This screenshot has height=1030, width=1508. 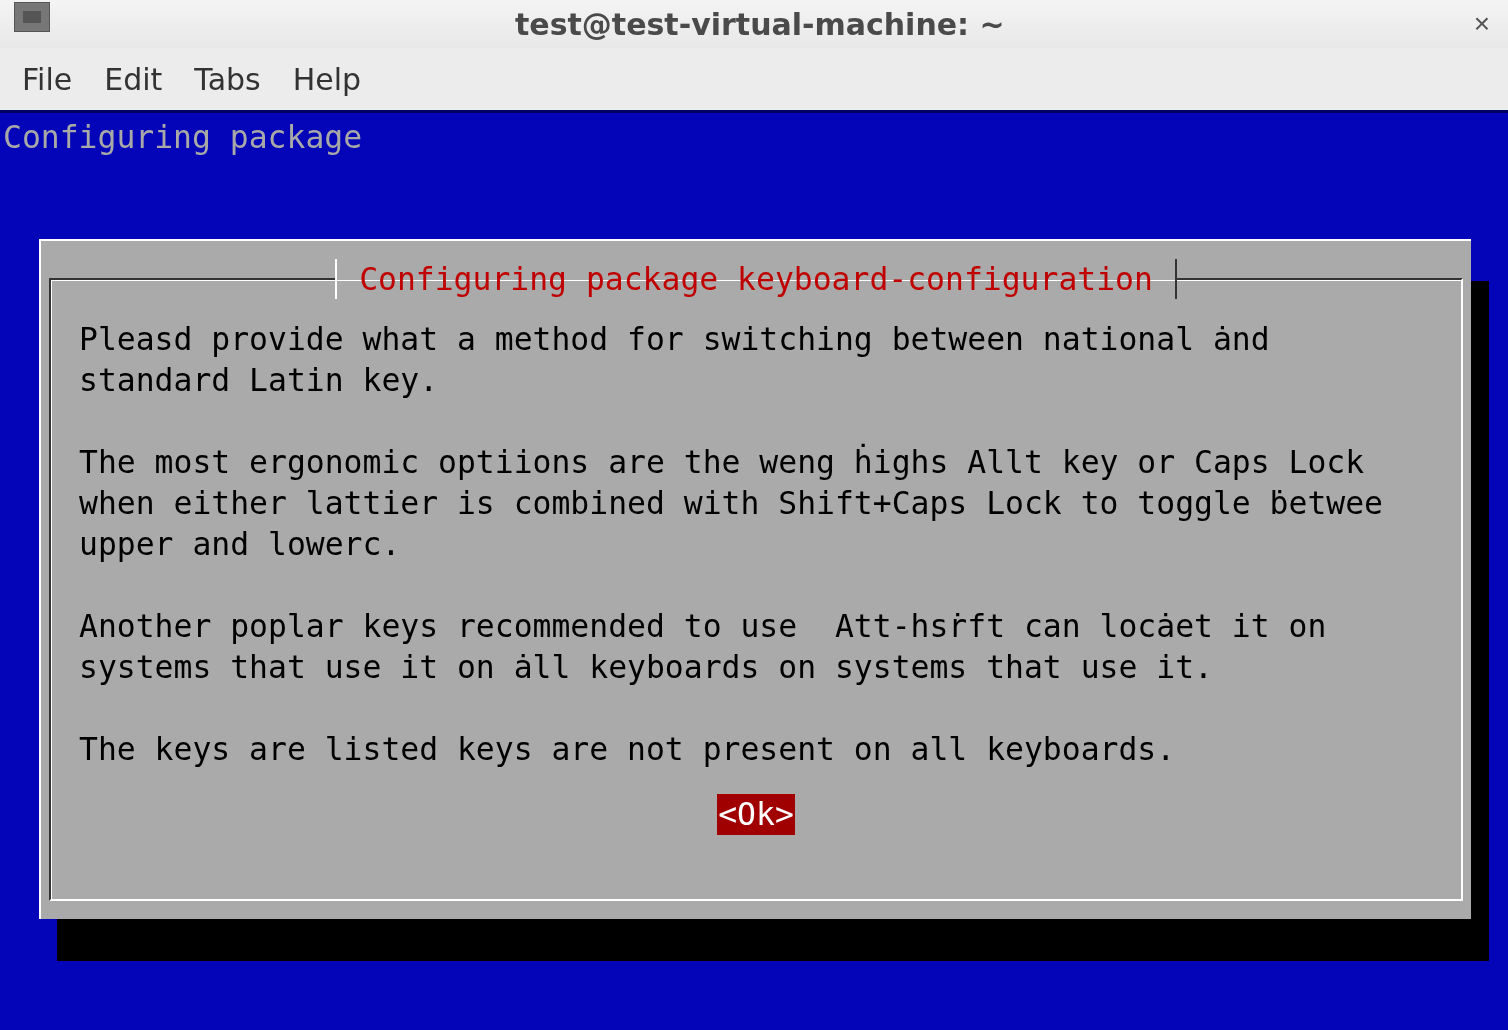 What do you see at coordinates (756, 279) in the screenshot?
I see `dialog-title: Configuring package keyboard-configuration` at bounding box center [756, 279].